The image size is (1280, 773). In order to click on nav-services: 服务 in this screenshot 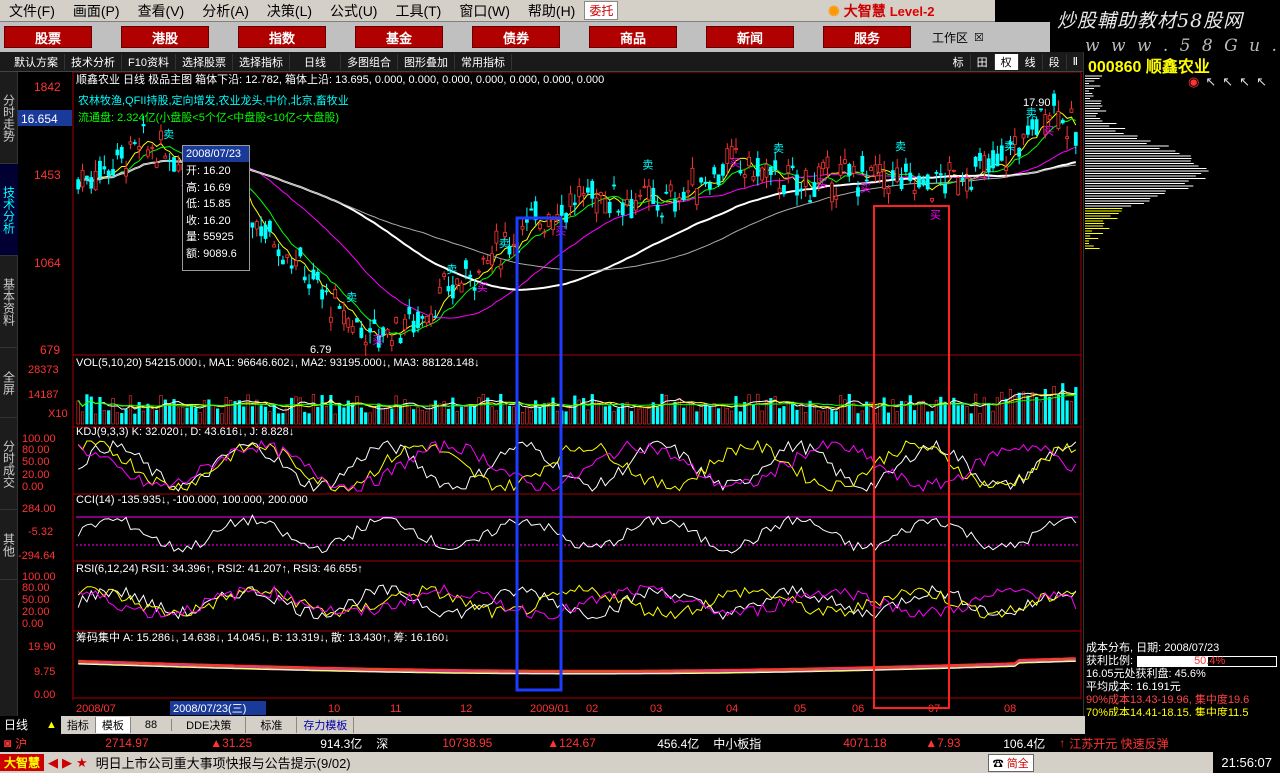, I will do `click(867, 37)`.